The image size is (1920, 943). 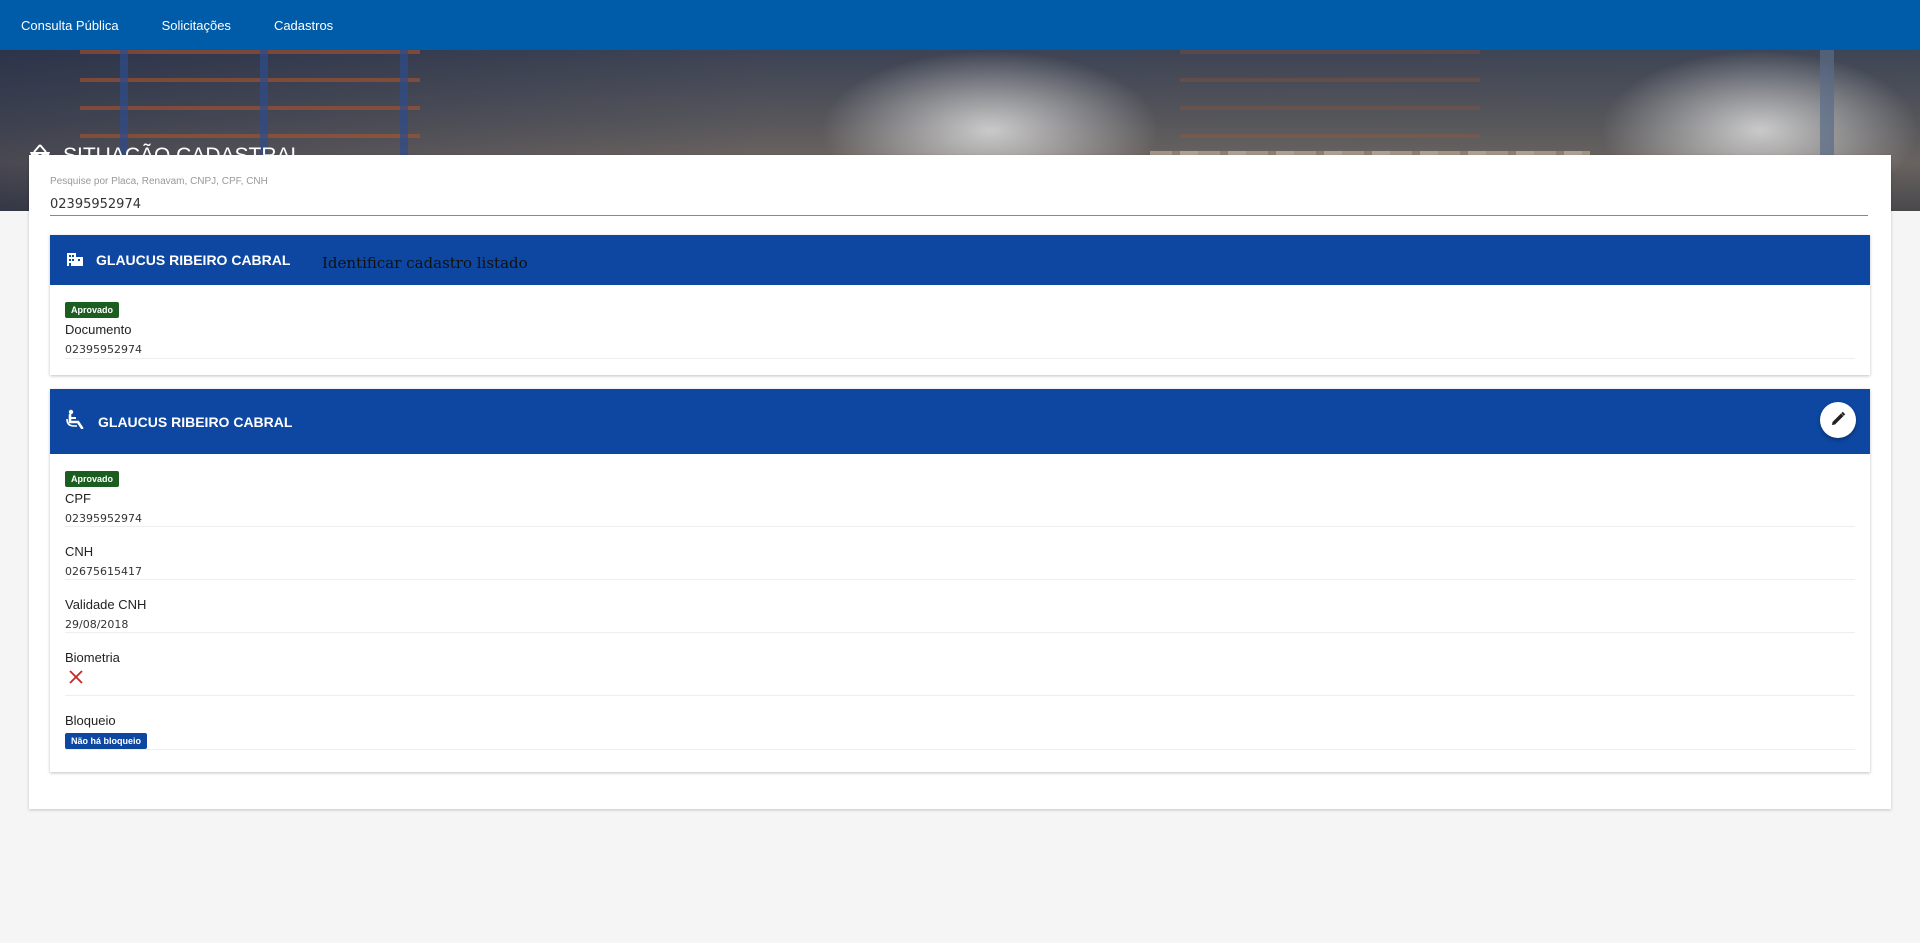 I want to click on field-label: Validade CNH, so click(x=106, y=604).